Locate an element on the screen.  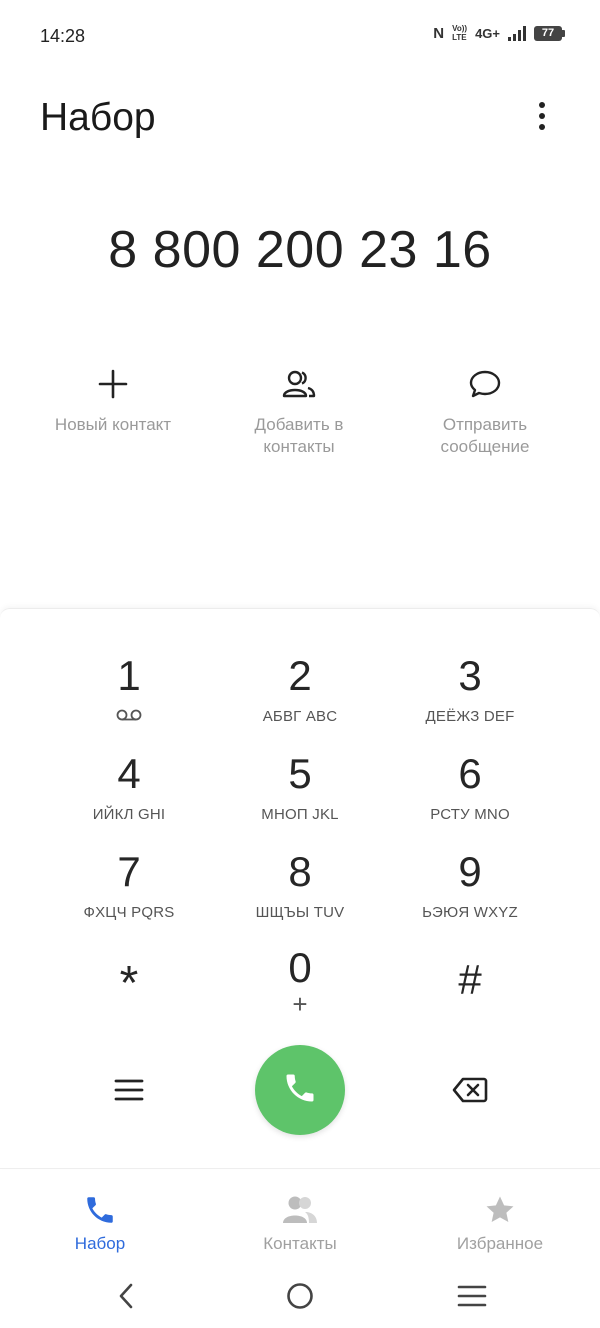
key-digit: * is located at coordinates (129, 983).